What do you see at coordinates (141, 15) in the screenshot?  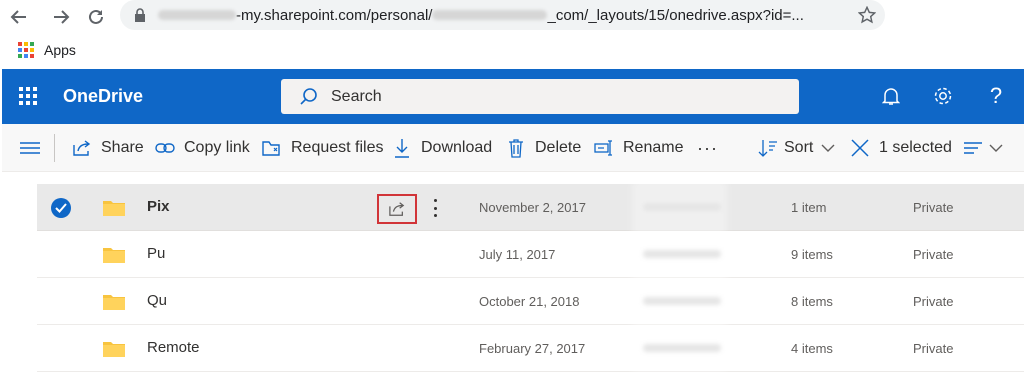 I see `lock-icon` at bounding box center [141, 15].